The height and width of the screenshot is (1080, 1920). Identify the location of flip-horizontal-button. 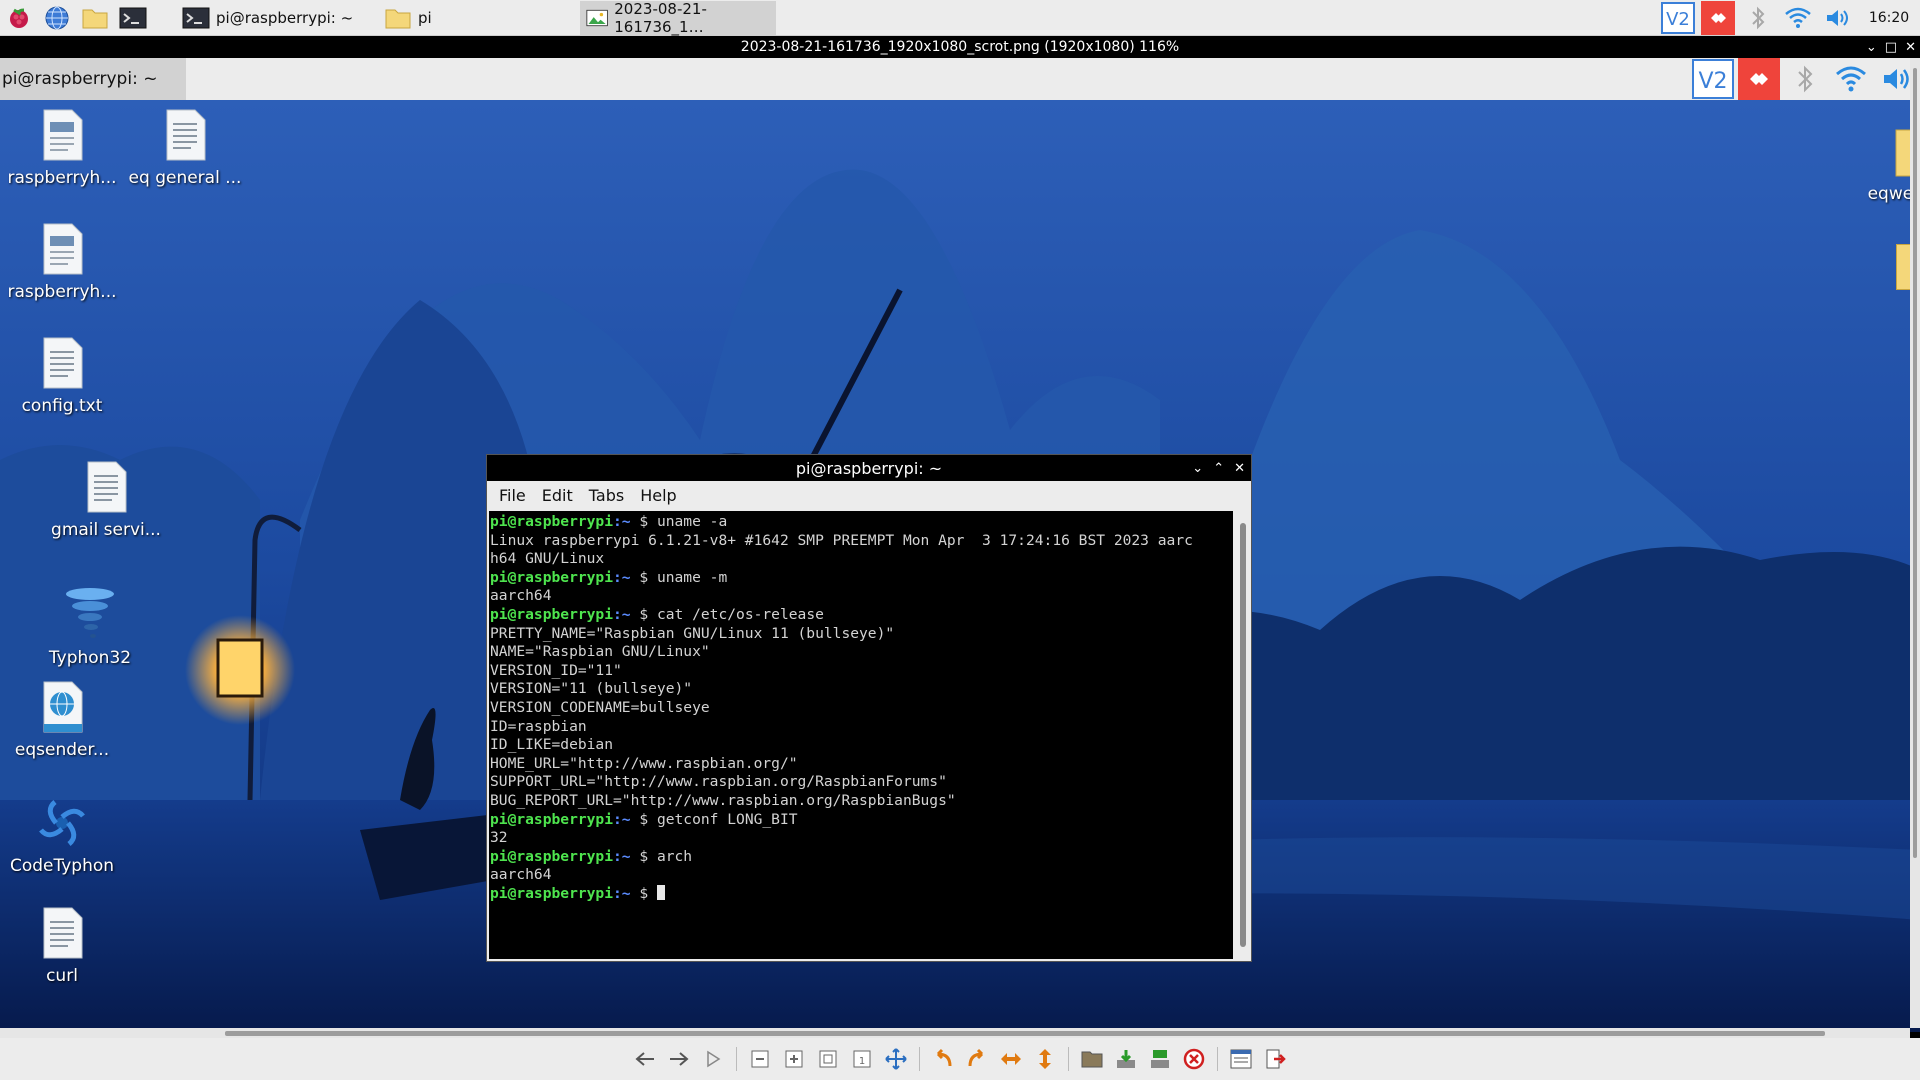
(1011, 1059).